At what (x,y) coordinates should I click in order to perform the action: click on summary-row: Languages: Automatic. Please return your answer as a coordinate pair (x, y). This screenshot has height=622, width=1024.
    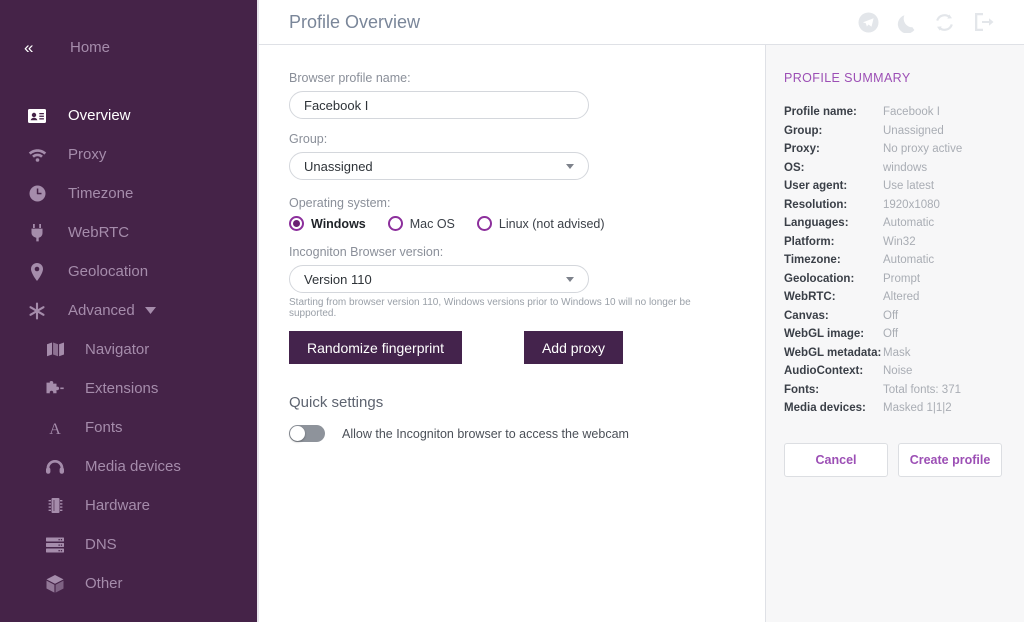
    Looking at the image, I should click on (893, 226).